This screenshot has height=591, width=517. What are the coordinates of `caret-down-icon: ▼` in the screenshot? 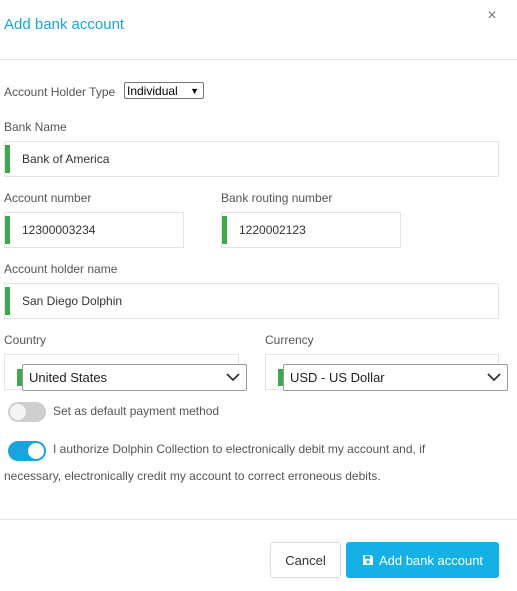 It's located at (194, 91).